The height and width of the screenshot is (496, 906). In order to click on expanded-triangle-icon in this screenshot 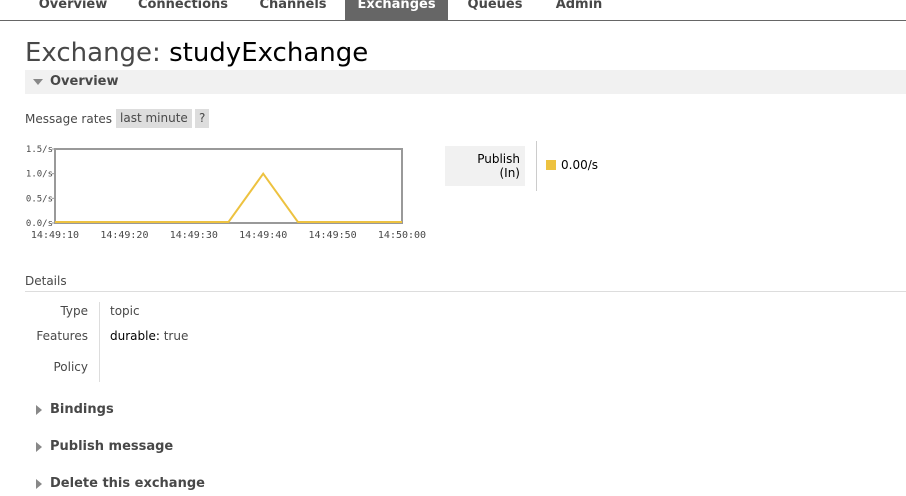, I will do `click(38, 82)`.